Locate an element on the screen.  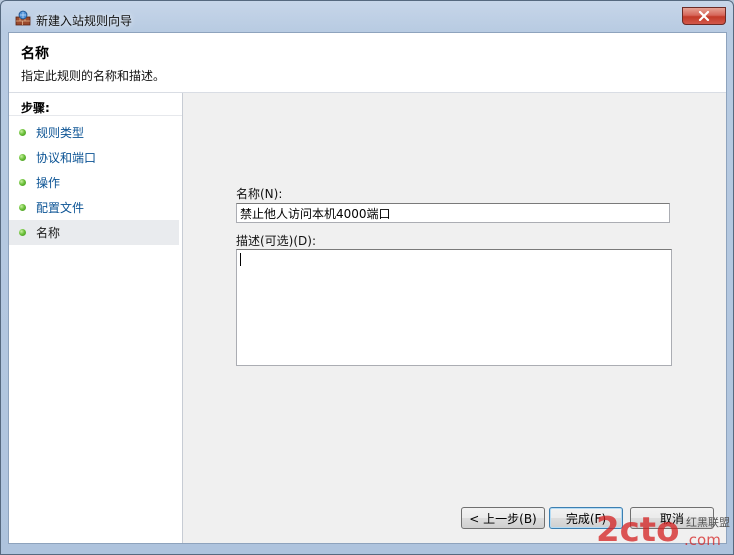
name-label: 名称(N): is located at coordinates (259, 194).